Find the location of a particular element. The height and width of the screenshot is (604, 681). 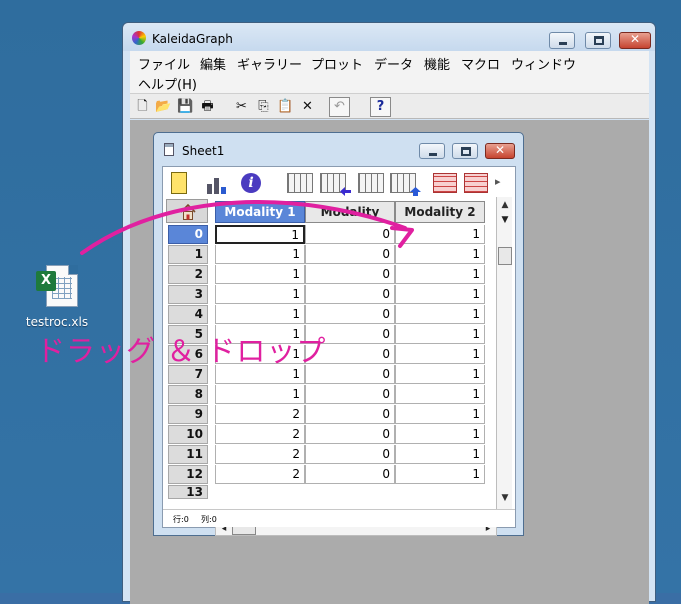

minimize-button is located at coordinates (562, 40).